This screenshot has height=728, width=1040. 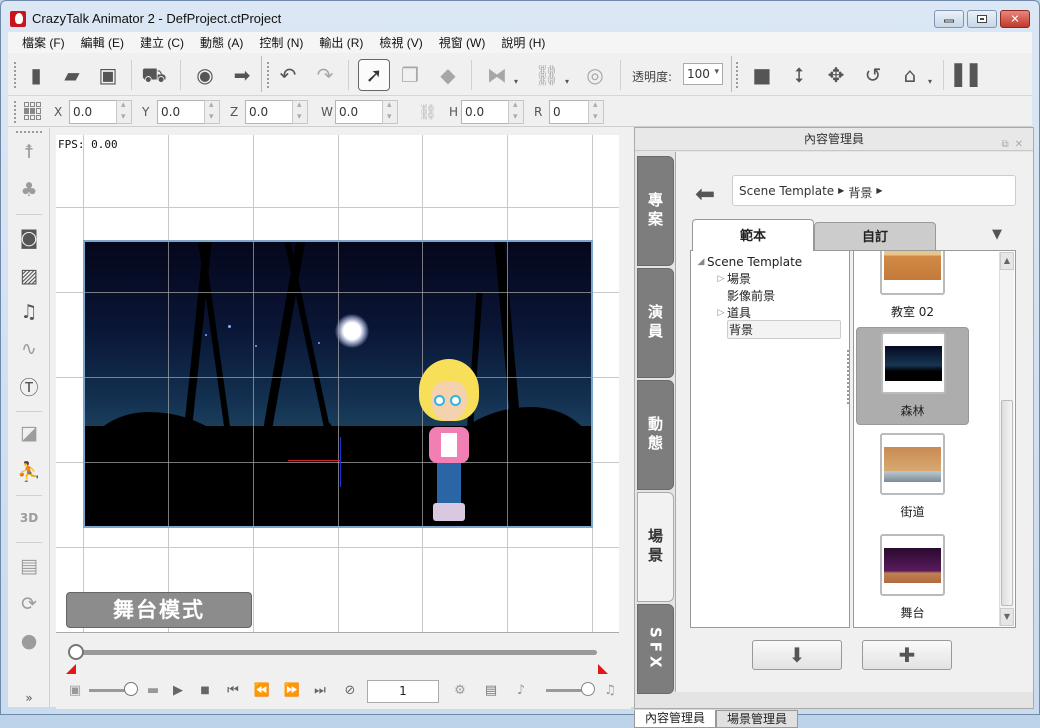 What do you see at coordinates (762, 75) in the screenshot?
I see `camera-icon: ■` at bounding box center [762, 75].